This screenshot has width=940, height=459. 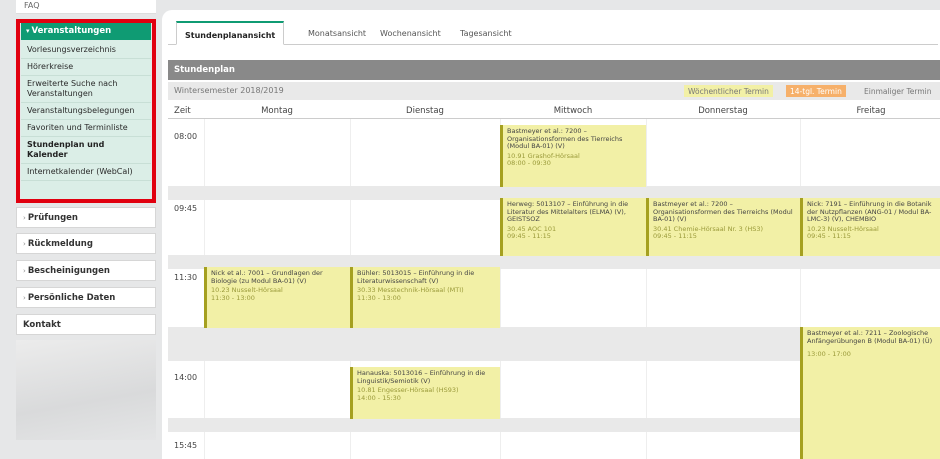 What do you see at coordinates (554, 70) in the screenshot?
I see `schedule-header: Stundenplan` at bounding box center [554, 70].